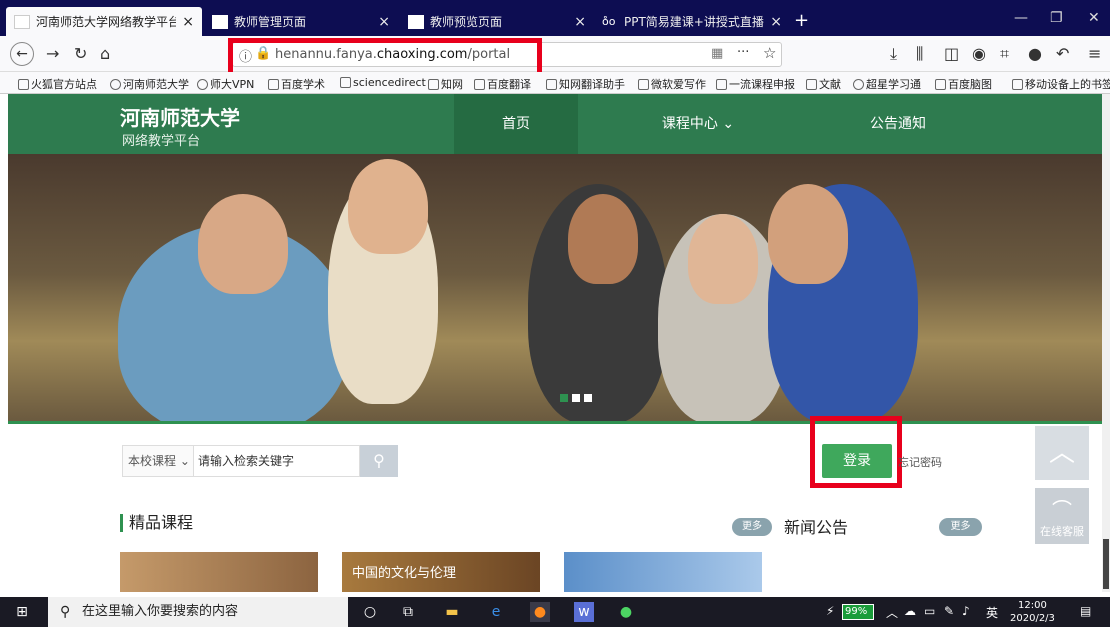 The height and width of the screenshot is (627, 1110). I want to click on bookmark-item: 超星学习通, so click(887, 84).